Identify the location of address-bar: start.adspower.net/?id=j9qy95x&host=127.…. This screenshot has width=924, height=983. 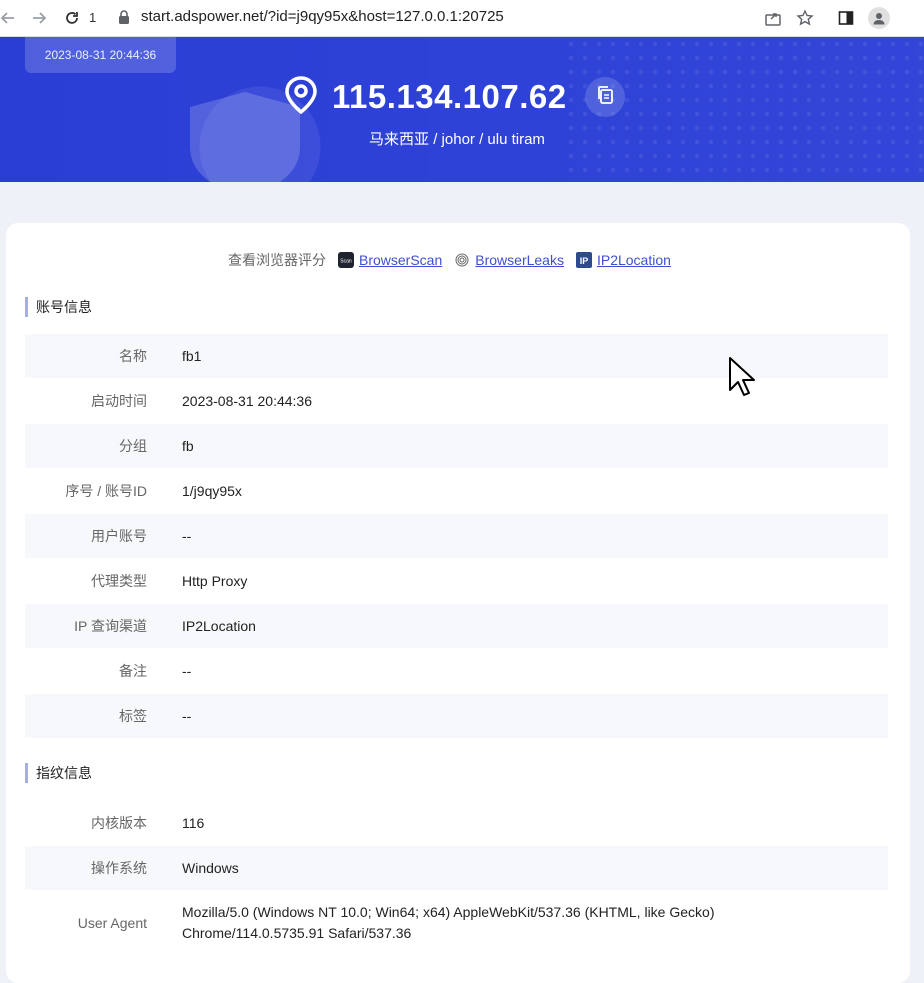
(322, 16).